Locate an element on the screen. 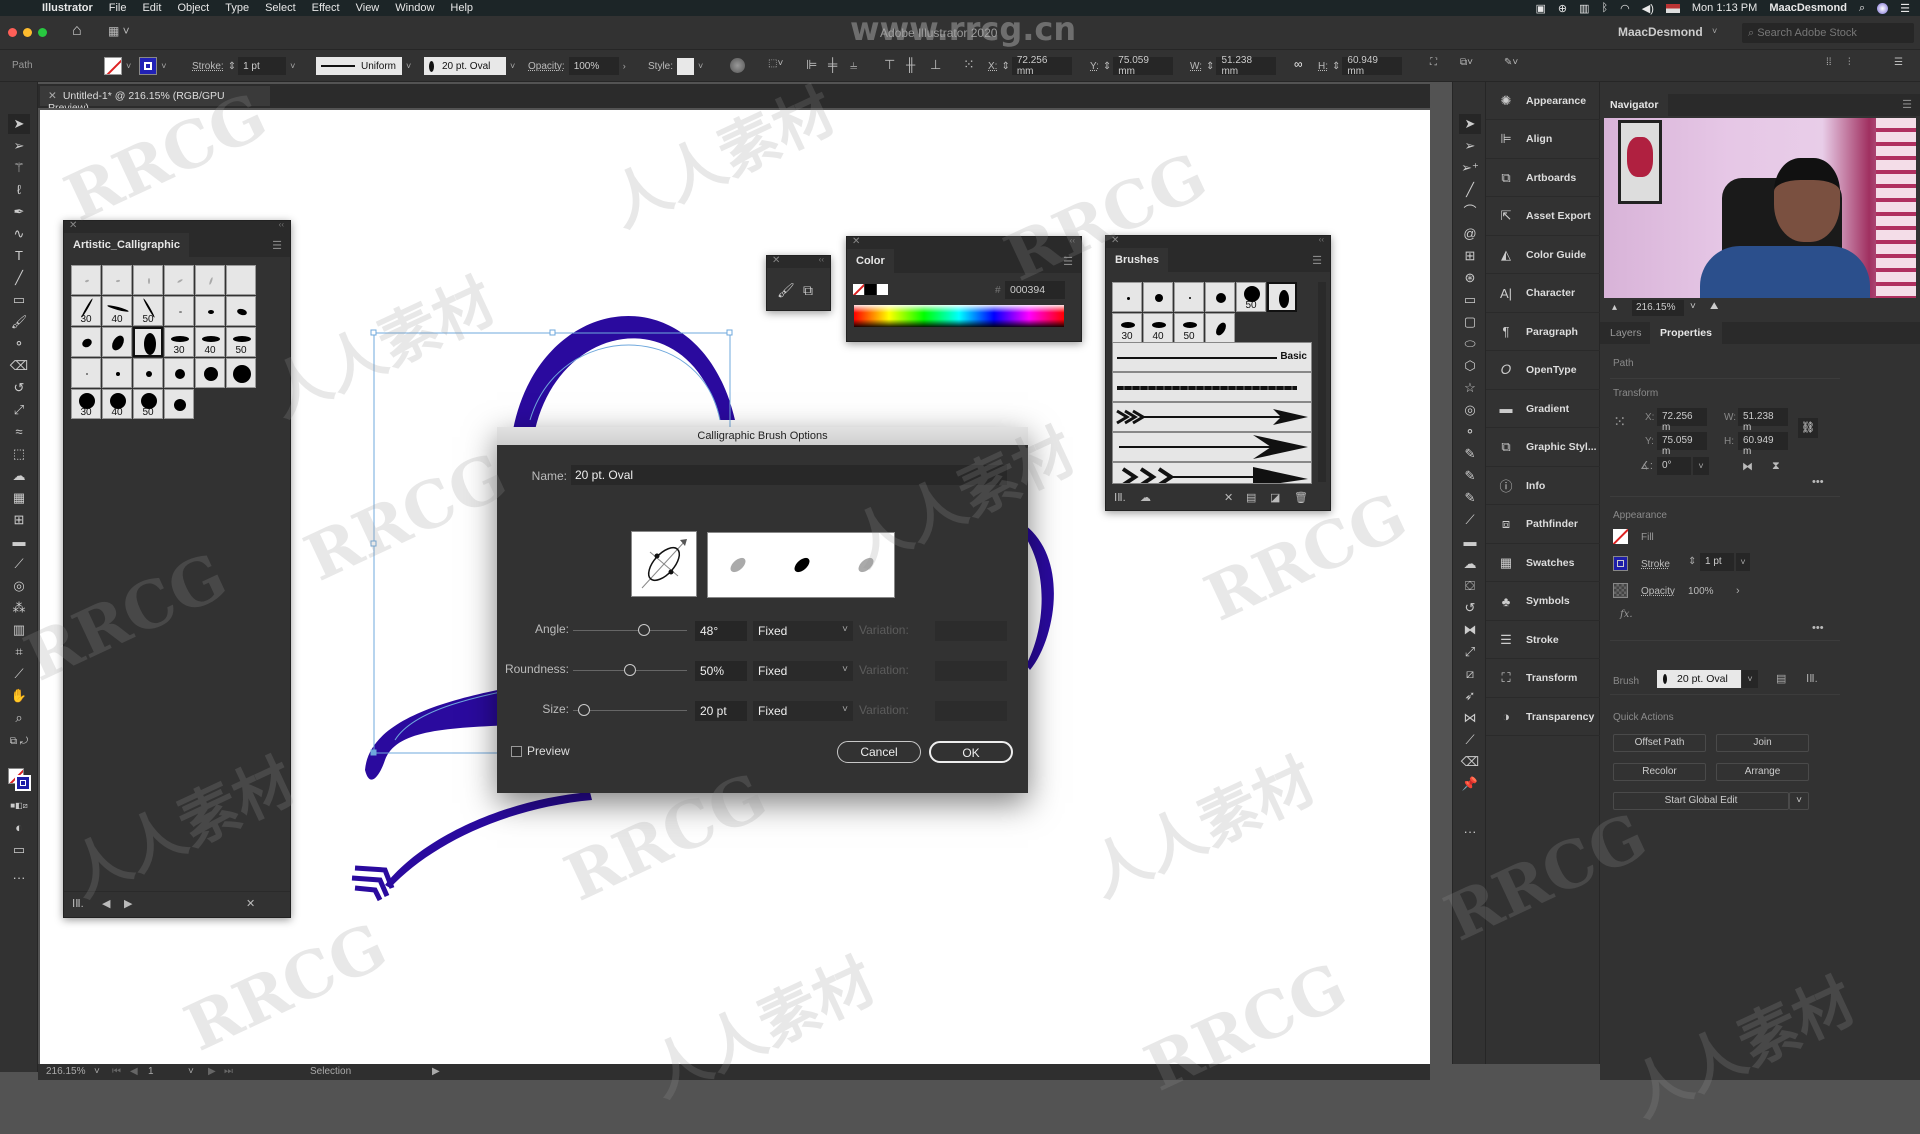 This screenshot has width=1920, height=1134. pin-tool-icon: 📌 is located at coordinates (1470, 784).